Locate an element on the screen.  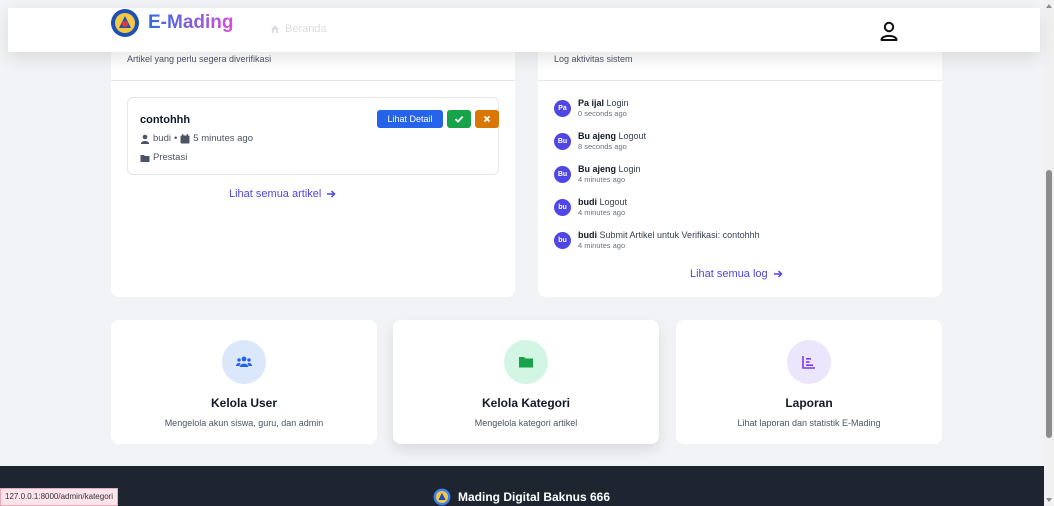
log-text: Bu ajeng Logout is located at coordinates (612, 136).